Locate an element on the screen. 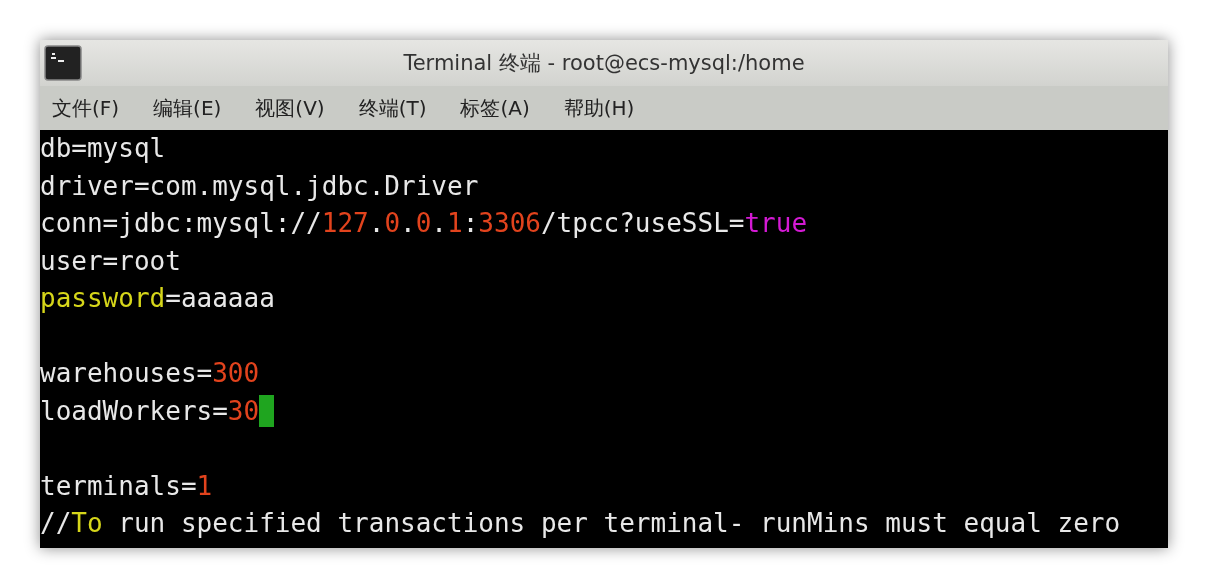 This screenshot has height=588, width=1208. menu-item: 文件(F) is located at coordinates (86, 108).